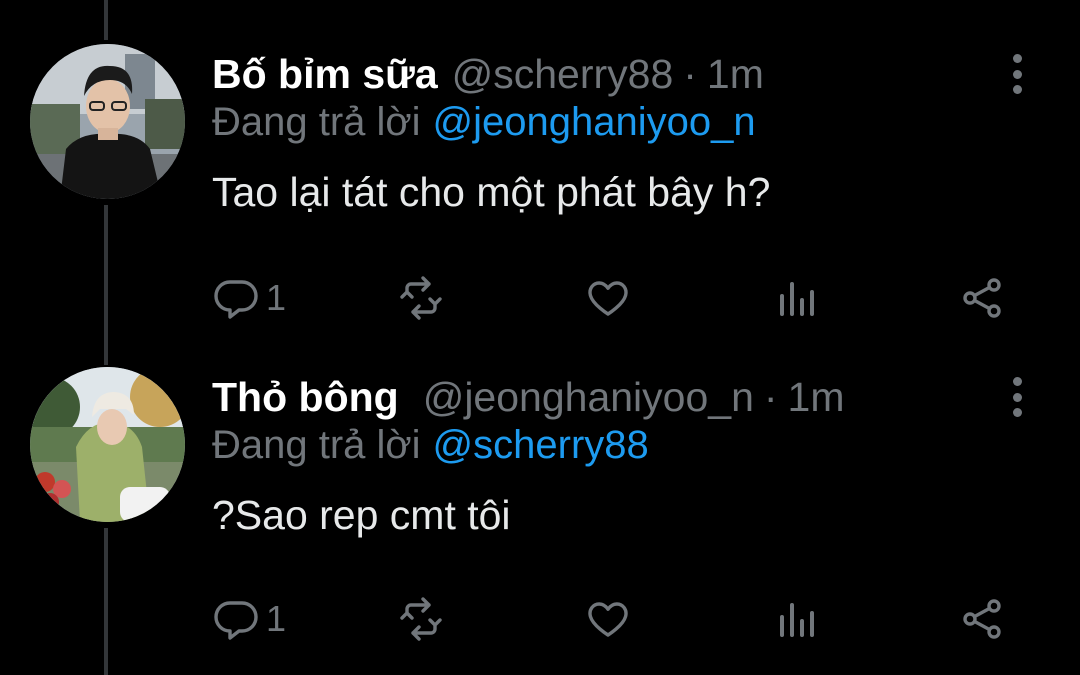 This screenshot has height=675, width=1080. I want to click on mention-link: @jeonghaniyoo_n, so click(594, 122).